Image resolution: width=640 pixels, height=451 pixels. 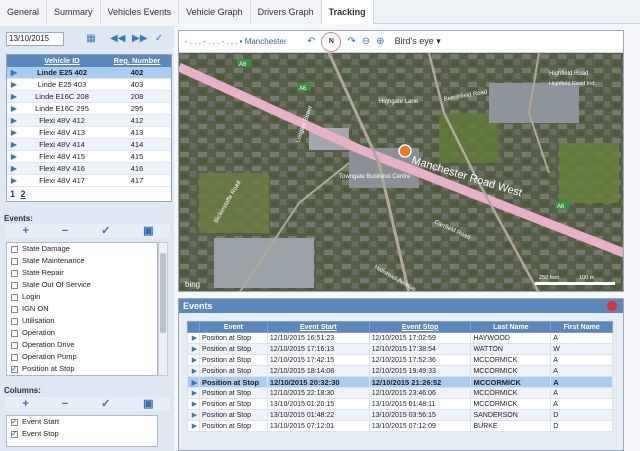 I want to click on add-column-icon: +, so click(x=25, y=404).